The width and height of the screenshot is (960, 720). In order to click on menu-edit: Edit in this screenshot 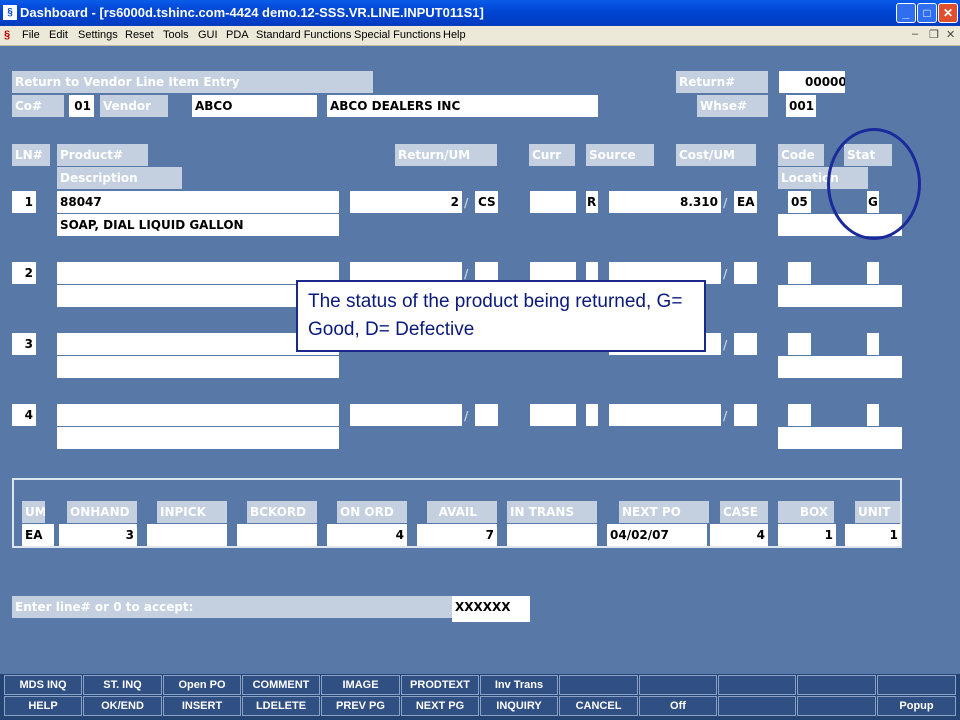, I will do `click(58, 35)`.